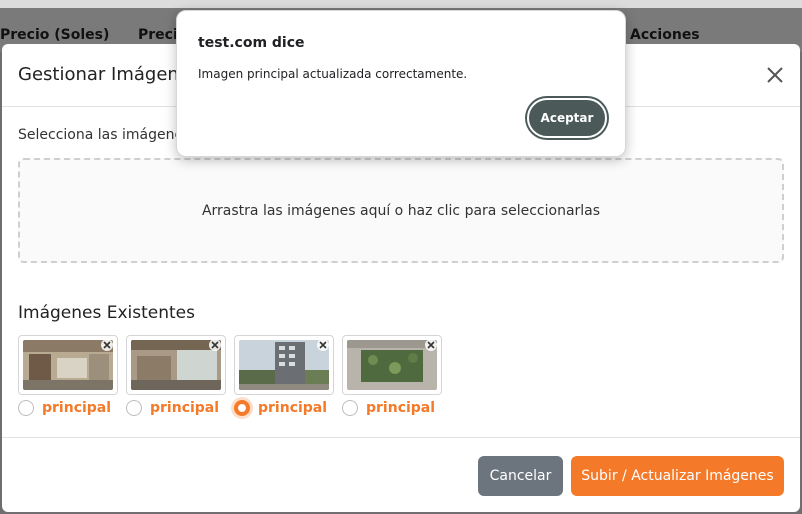  What do you see at coordinates (401, 4) in the screenshot?
I see `browser-topbar` at bounding box center [401, 4].